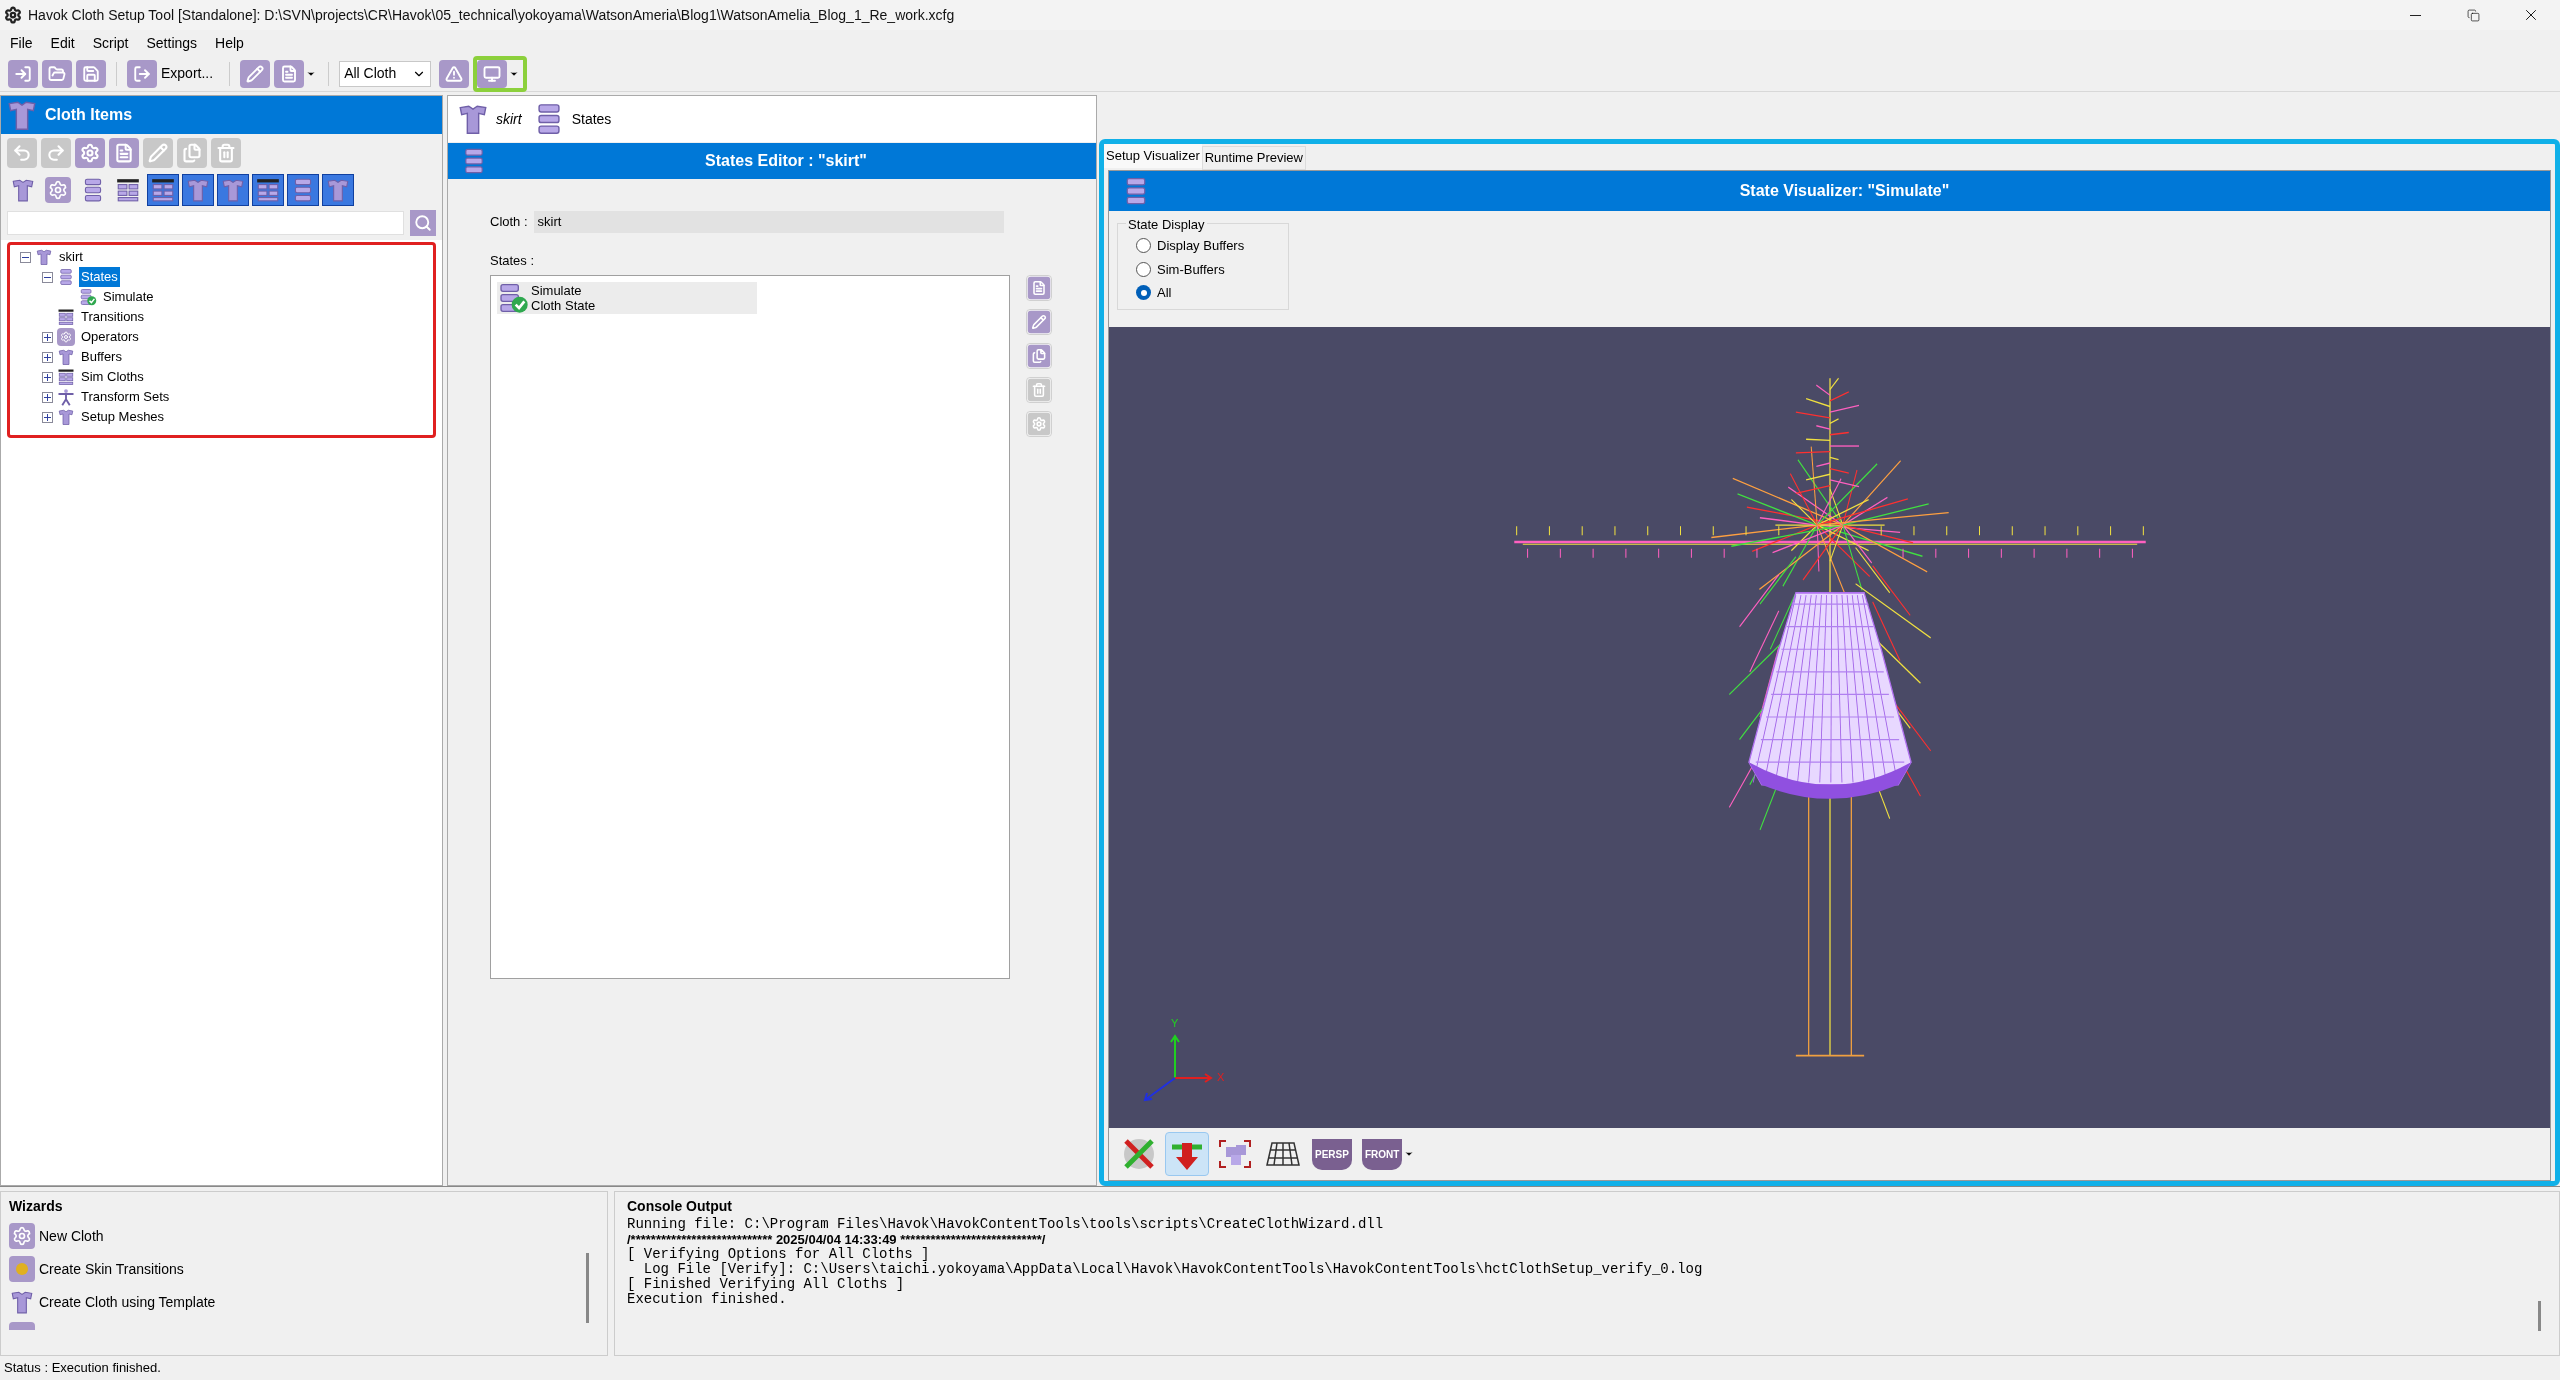  I want to click on move-view-button, so click(1187, 1154).